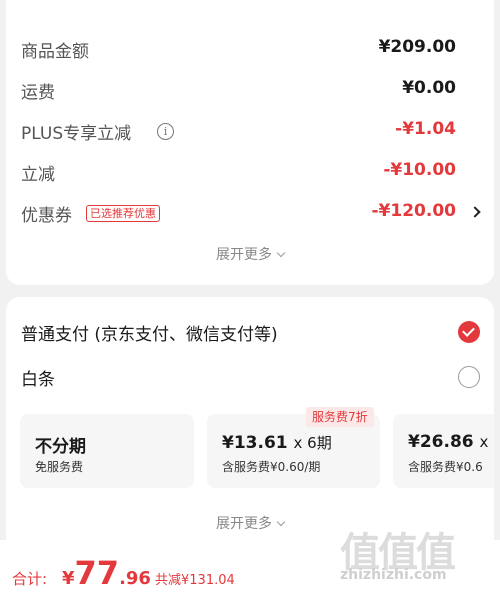 This screenshot has width=500, height=601. Describe the element at coordinates (165, 131) in the screenshot. I see `info-icon: i` at that location.